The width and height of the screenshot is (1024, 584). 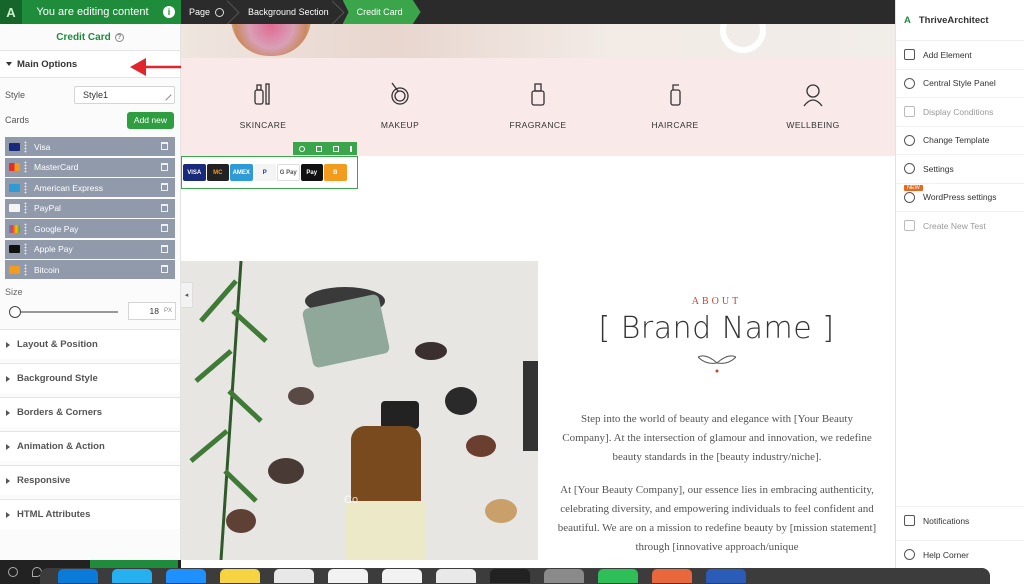 What do you see at coordinates (269, 172) in the screenshot?
I see `credit-card-element: VISA MC AMEX P G Pay Pay B` at bounding box center [269, 172].